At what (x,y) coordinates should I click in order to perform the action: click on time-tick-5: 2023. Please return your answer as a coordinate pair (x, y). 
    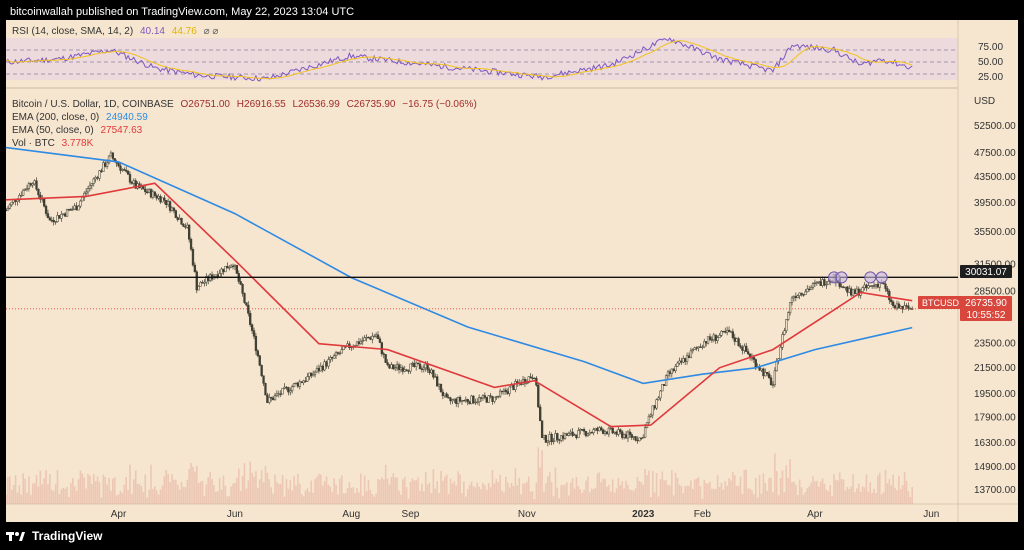
    Looking at the image, I should click on (643, 514).